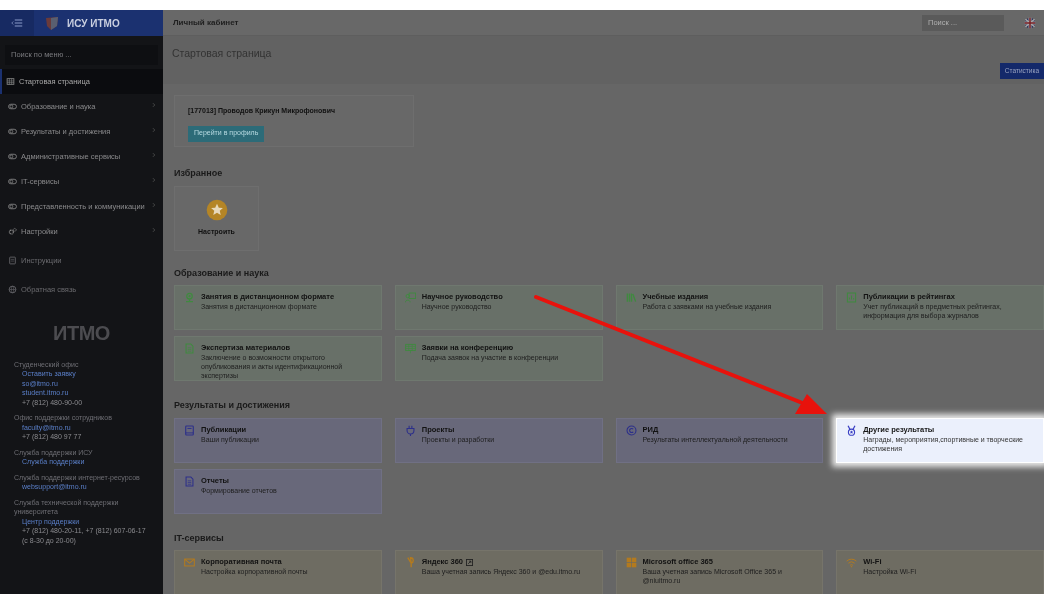 This screenshot has width=1044, height=594. I want to click on app-title: ИСУ ИТМО, so click(93, 23).